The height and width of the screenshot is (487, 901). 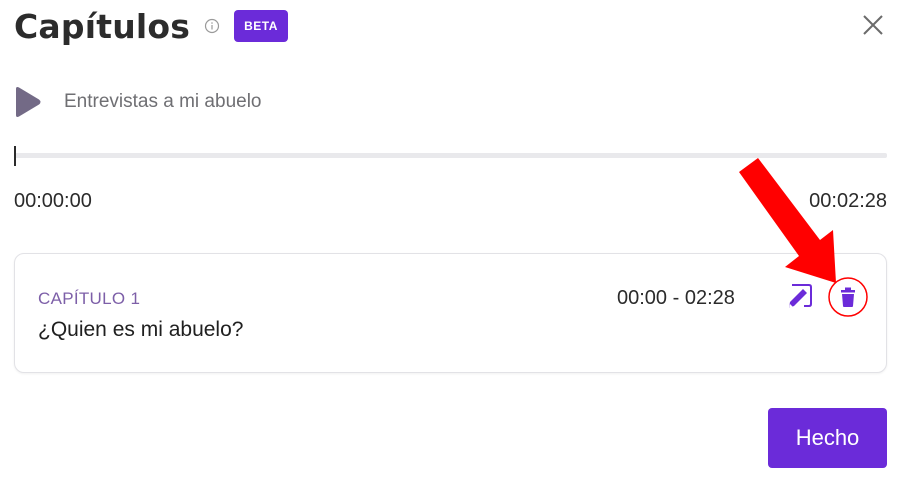 What do you see at coordinates (676, 298) in the screenshot?
I see `chapter-time-range: 00:00 - 02:28` at bounding box center [676, 298].